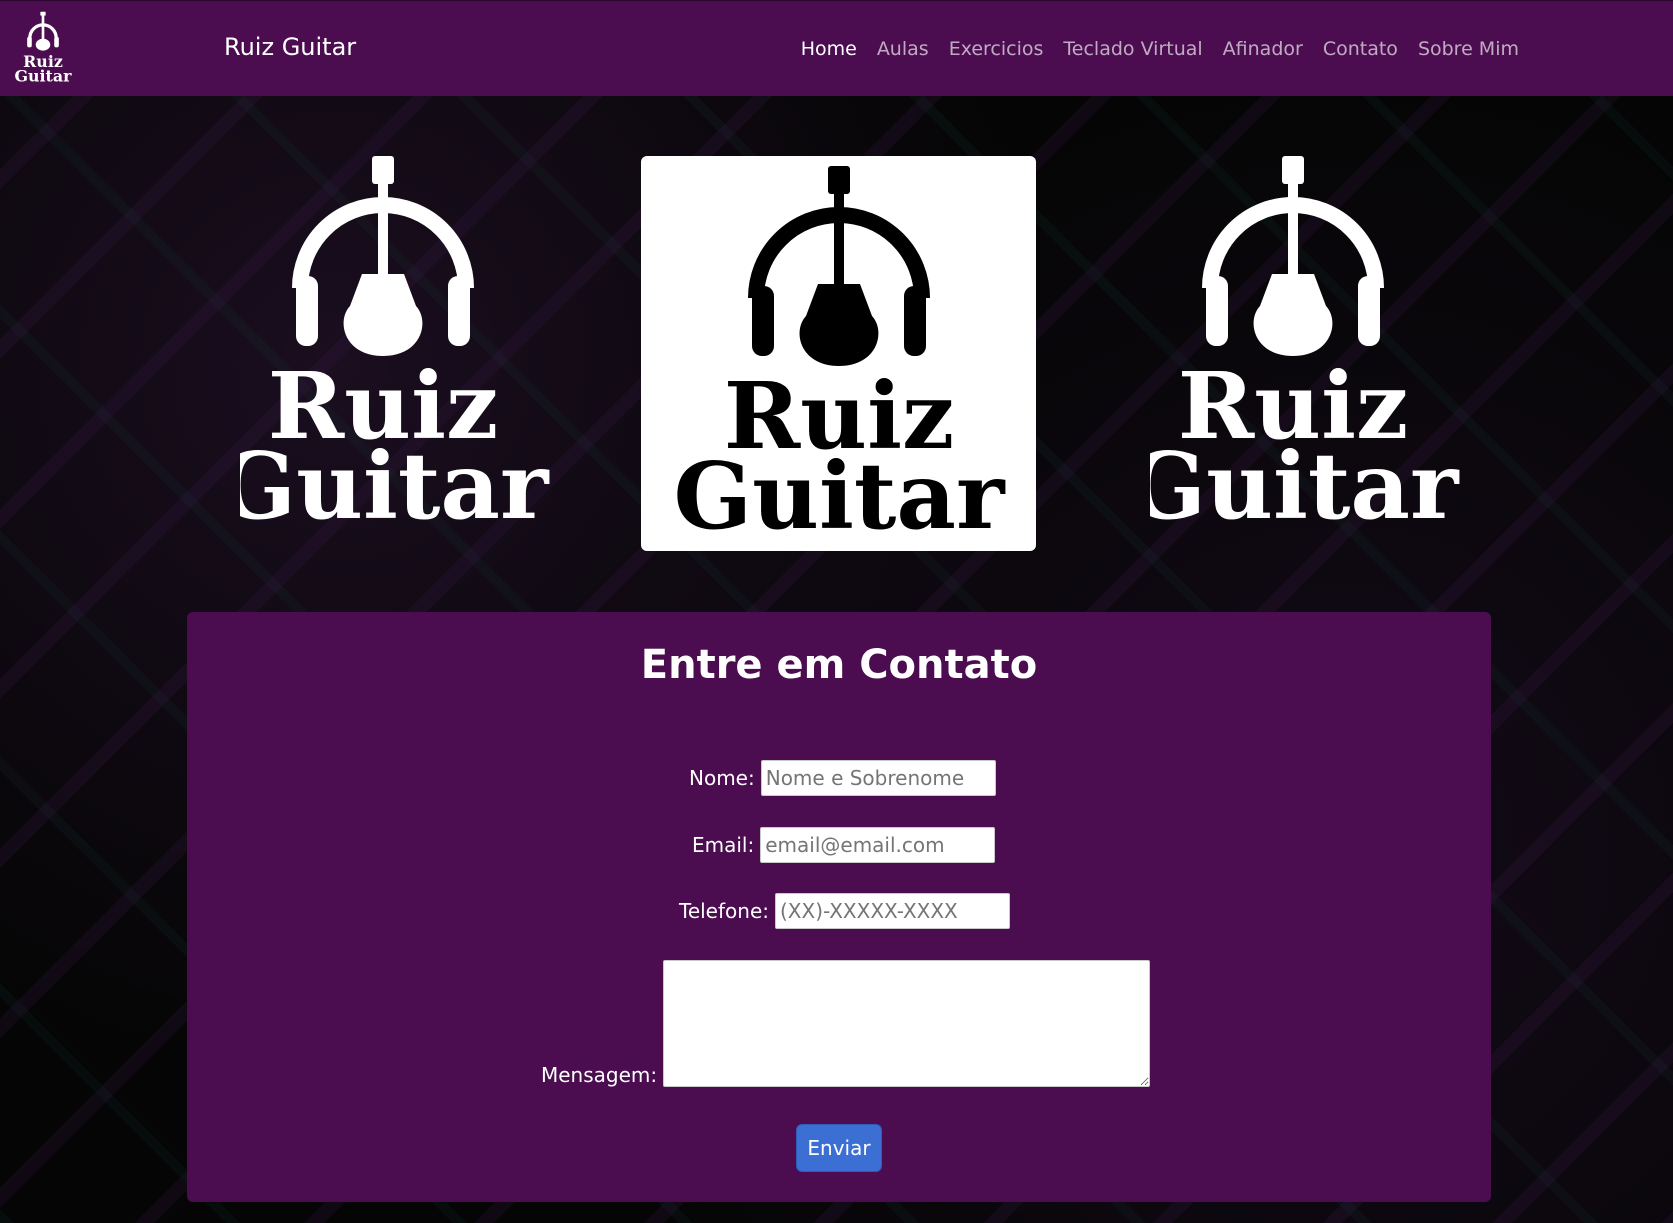 This screenshot has width=1673, height=1223. What do you see at coordinates (1263, 49) in the screenshot?
I see `nav-link-afinador: Afinador` at bounding box center [1263, 49].